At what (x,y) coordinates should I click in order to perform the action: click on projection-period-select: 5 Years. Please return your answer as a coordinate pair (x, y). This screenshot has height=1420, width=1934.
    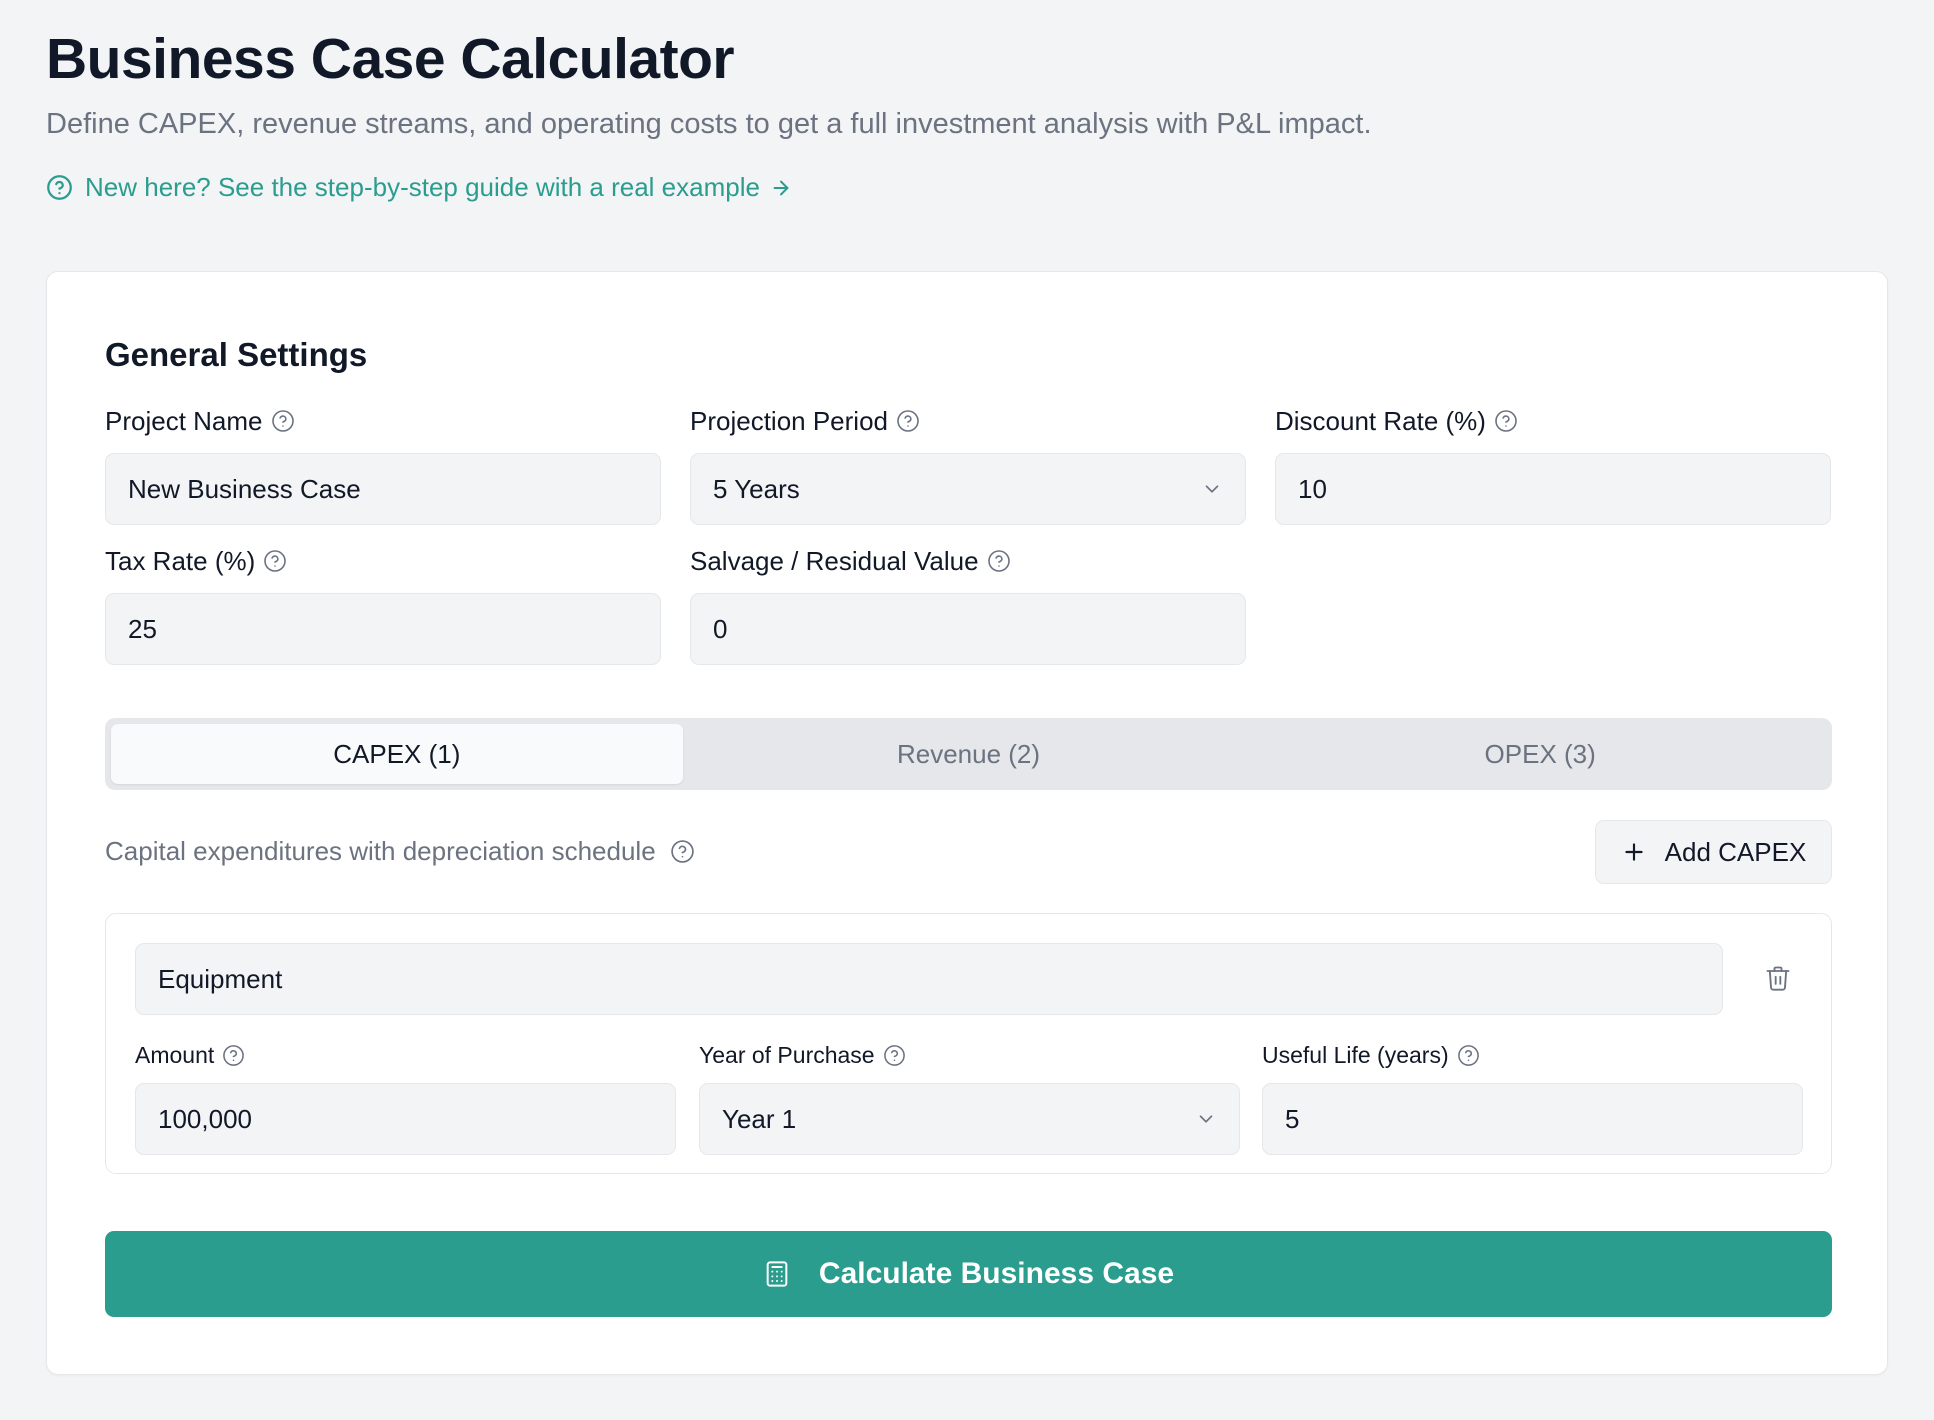
    Looking at the image, I should click on (968, 489).